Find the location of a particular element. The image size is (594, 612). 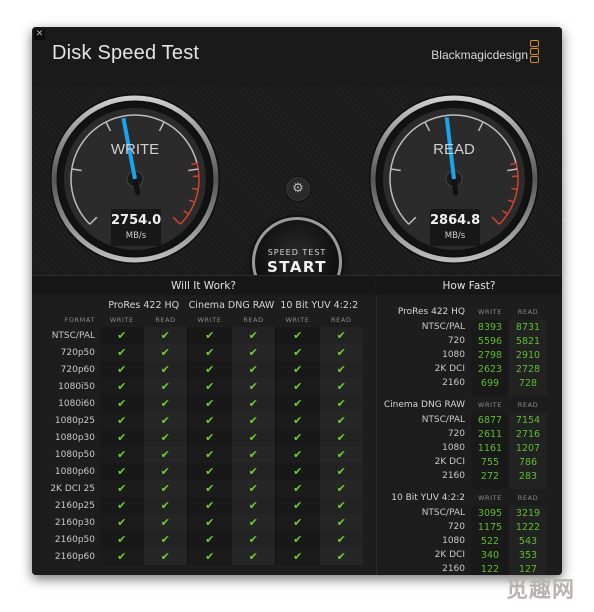

write-fps-value: 2623 is located at coordinates (490, 369).